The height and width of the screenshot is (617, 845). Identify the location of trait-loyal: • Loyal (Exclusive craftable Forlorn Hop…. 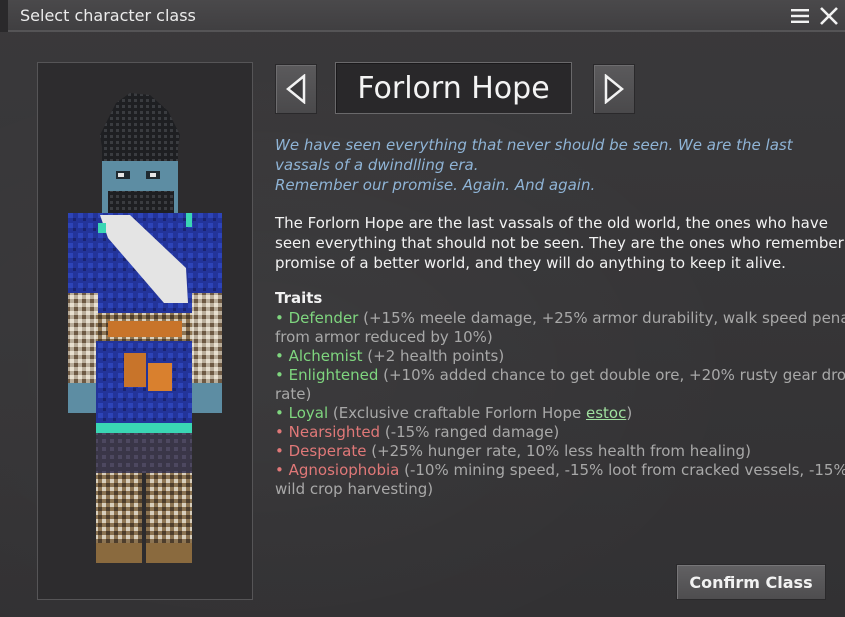
(454, 413).